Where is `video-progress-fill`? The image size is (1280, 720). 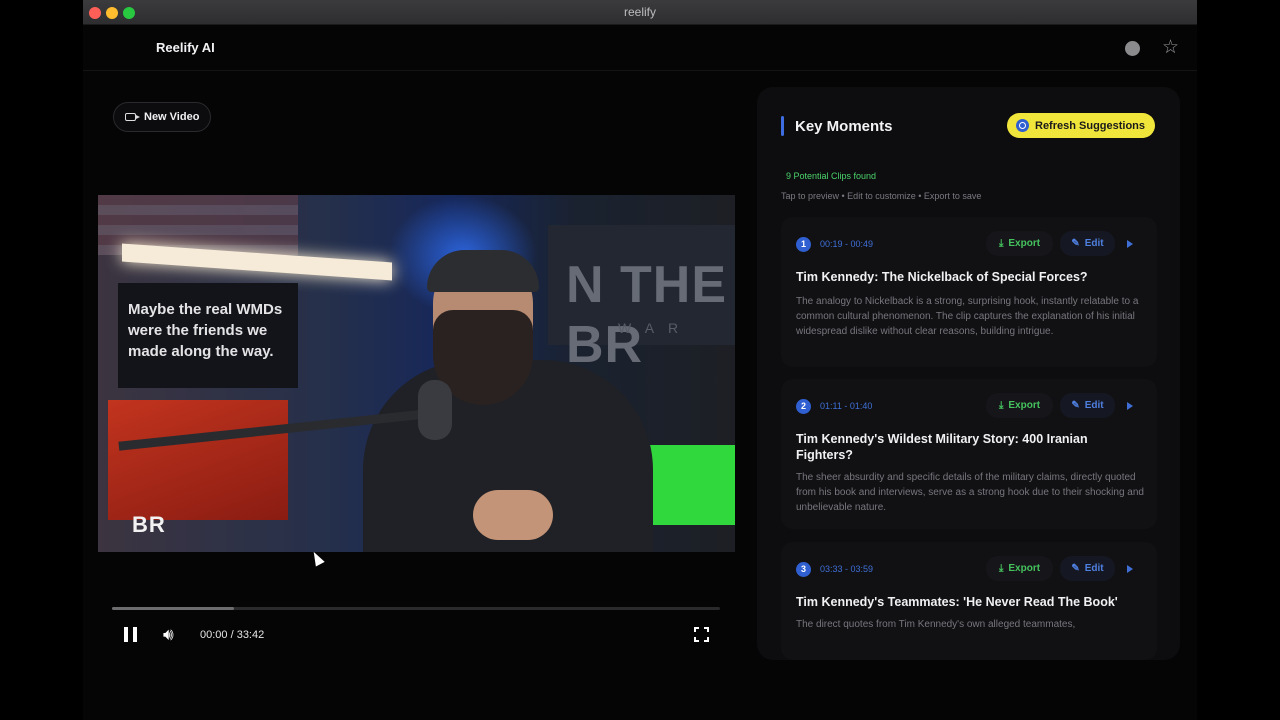 video-progress-fill is located at coordinates (173, 608).